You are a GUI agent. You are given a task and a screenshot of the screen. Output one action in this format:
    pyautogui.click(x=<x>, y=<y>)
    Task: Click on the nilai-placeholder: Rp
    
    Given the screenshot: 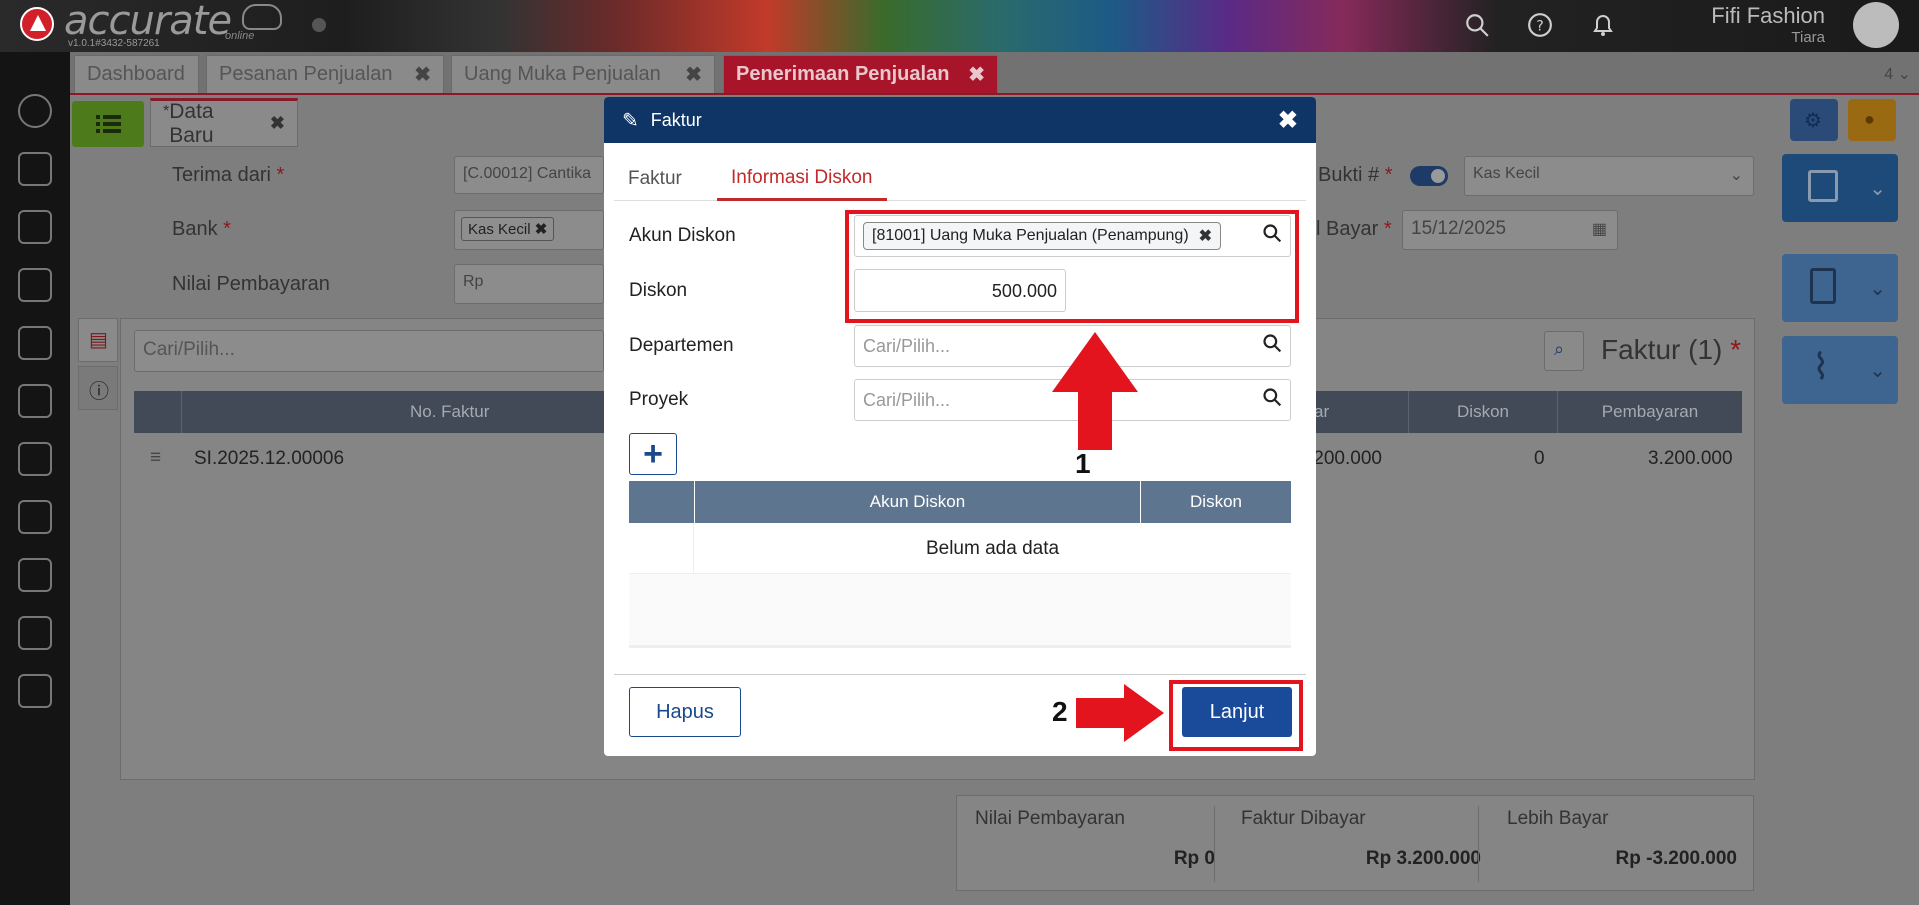 What is the action you would take?
    pyautogui.click(x=473, y=281)
    